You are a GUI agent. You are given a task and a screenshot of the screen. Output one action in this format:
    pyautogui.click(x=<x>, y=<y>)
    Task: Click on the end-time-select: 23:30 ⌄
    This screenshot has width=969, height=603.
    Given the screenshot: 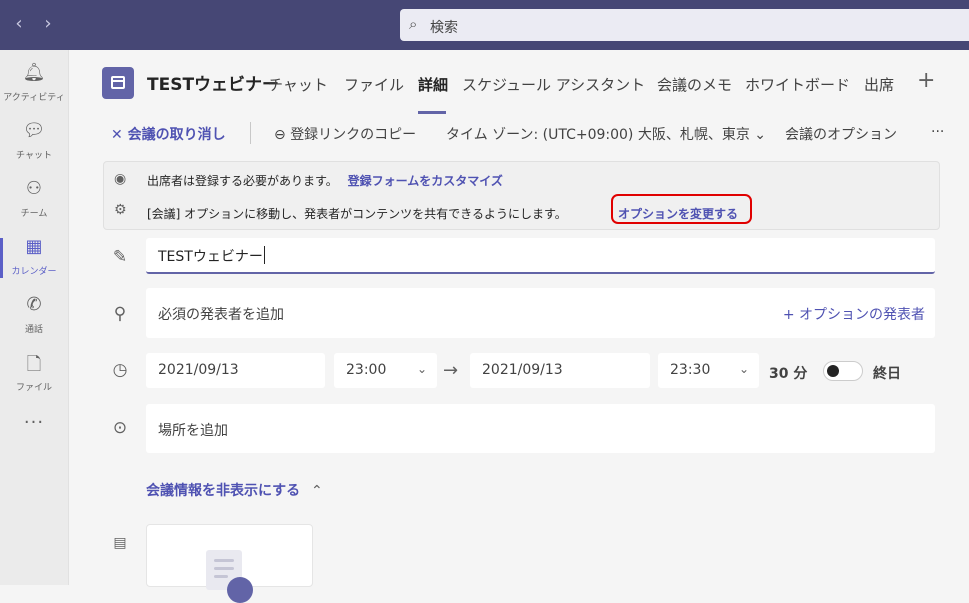 What is the action you would take?
    pyautogui.click(x=708, y=370)
    